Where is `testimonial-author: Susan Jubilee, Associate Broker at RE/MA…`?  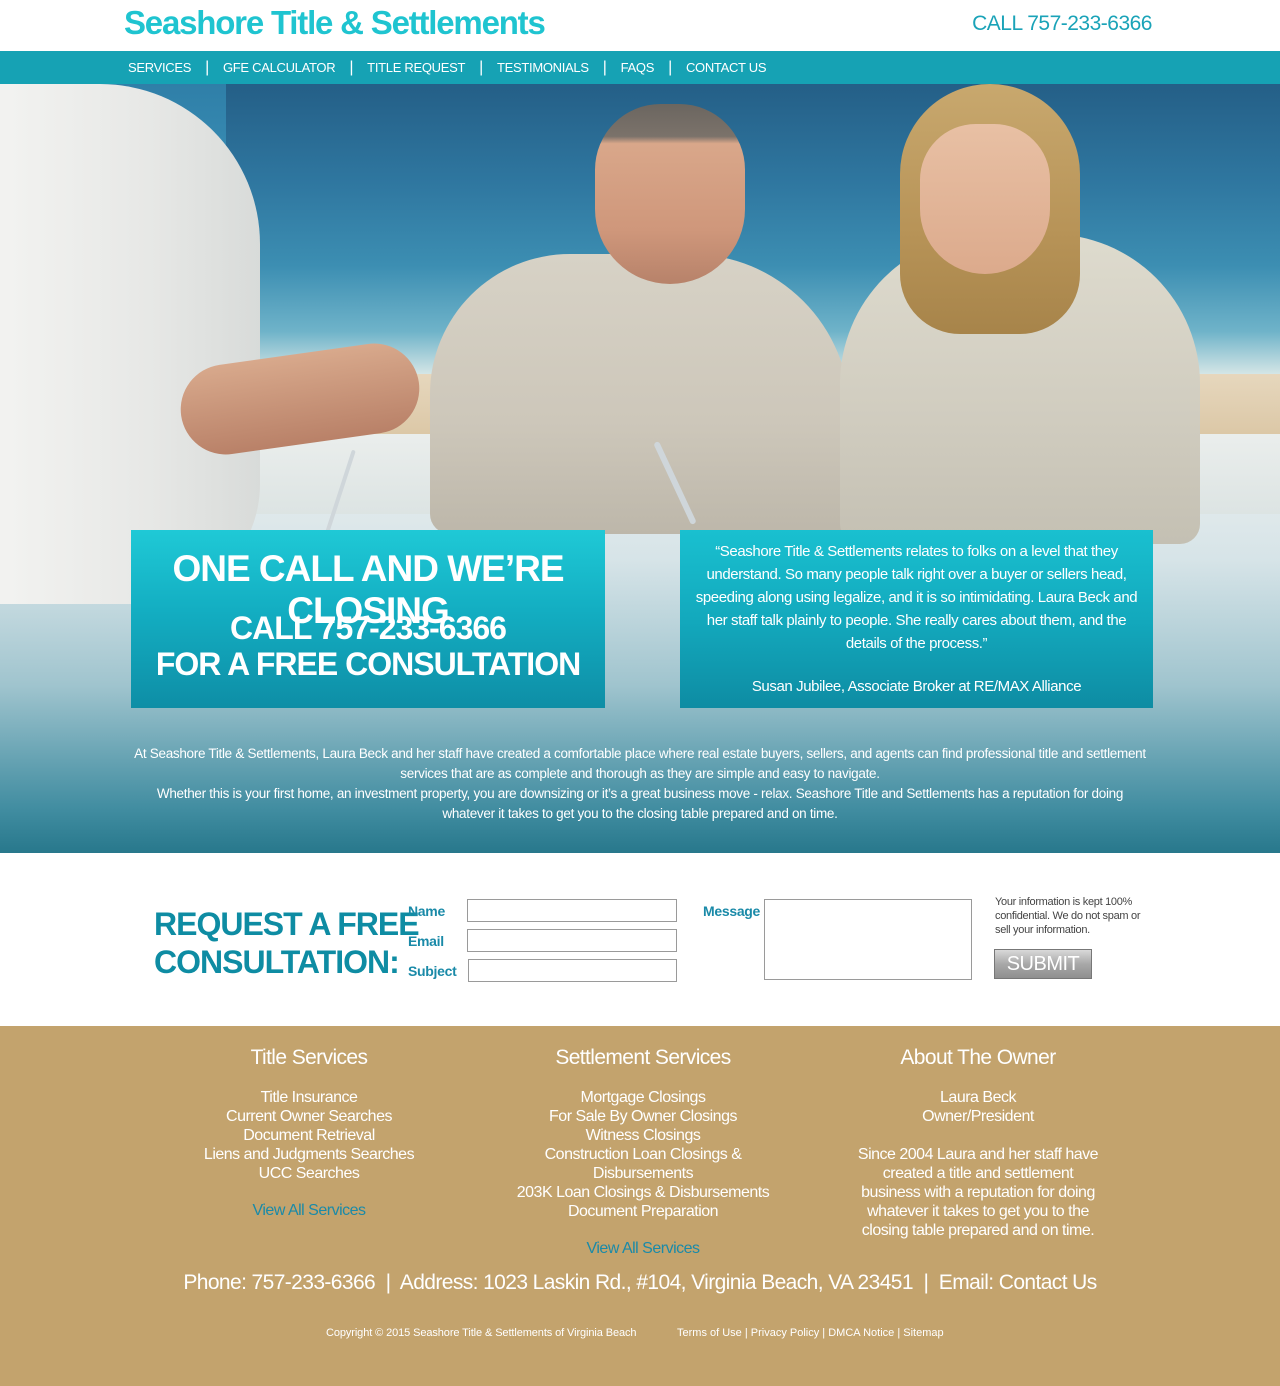
testimonial-author: Susan Jubilee, Associate Broker at RE/MA… is located at coordinates (916, 686).